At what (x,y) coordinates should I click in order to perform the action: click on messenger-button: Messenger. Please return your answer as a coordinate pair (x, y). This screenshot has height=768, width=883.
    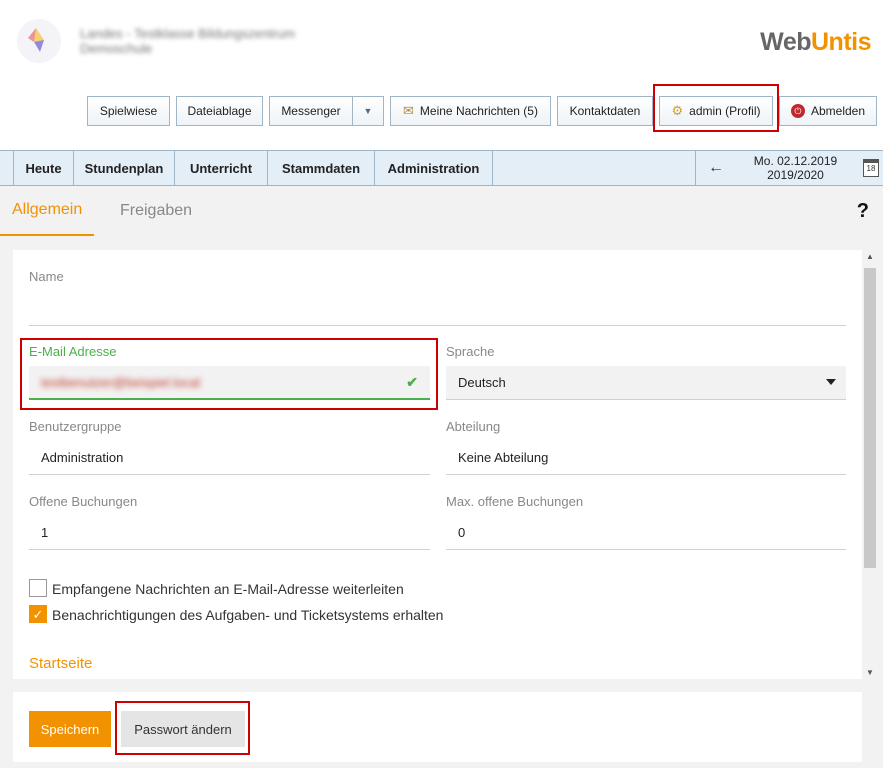
    Looking at the image, I should click on (311, 111).